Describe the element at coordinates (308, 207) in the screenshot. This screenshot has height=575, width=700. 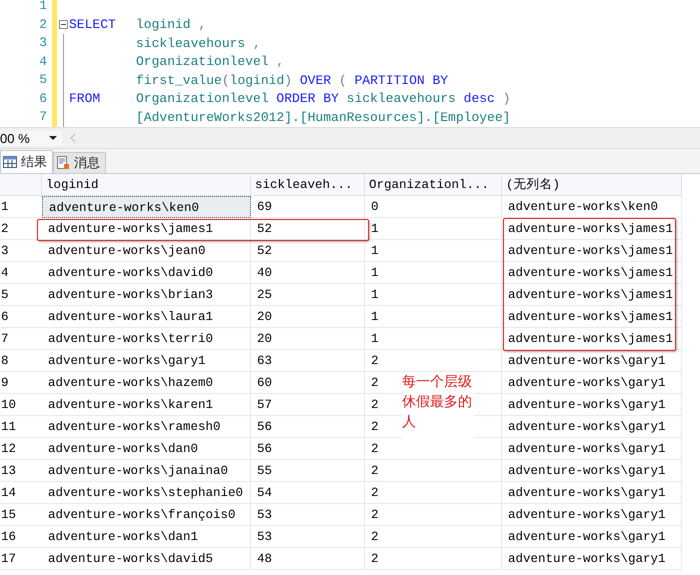
I see `table-cell: 69` at that location.